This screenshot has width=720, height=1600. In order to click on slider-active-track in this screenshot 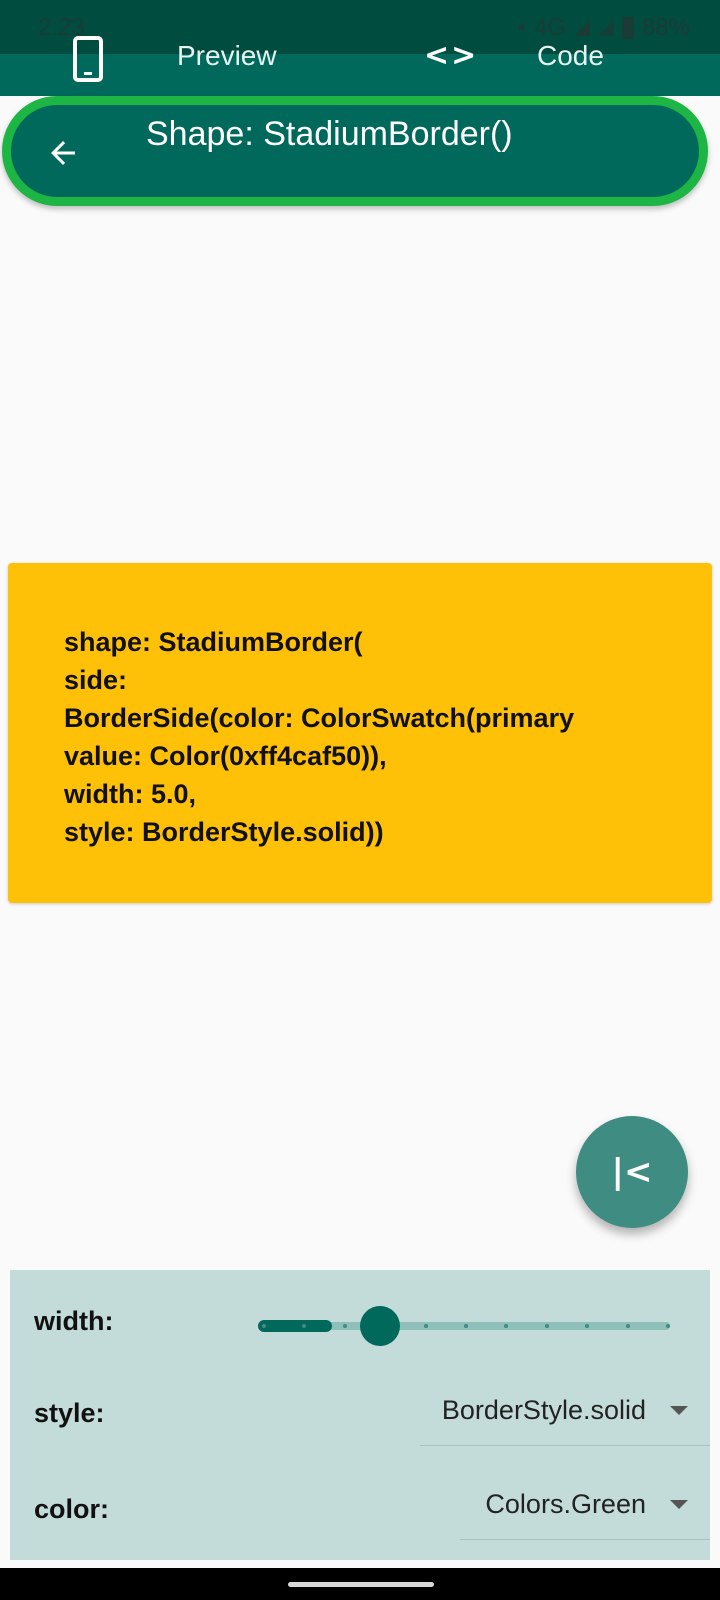, I will do `click(295, 1326)`.